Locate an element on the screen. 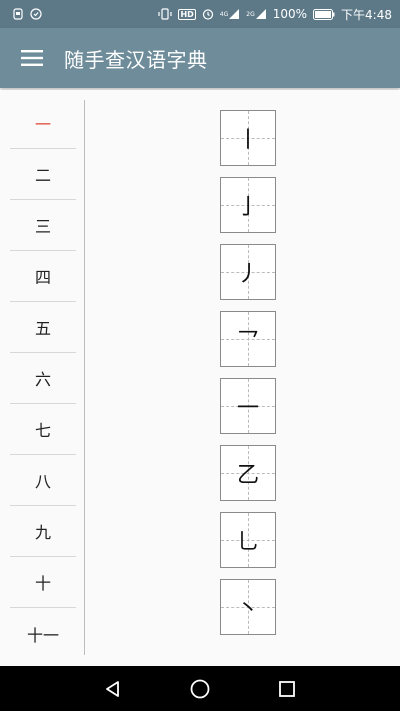 This screenshot has width=400, height=711. stroke-count-list: 一 二 三 四 五 六 七 八 九 十 十一 is located at coordinates (43, 378).